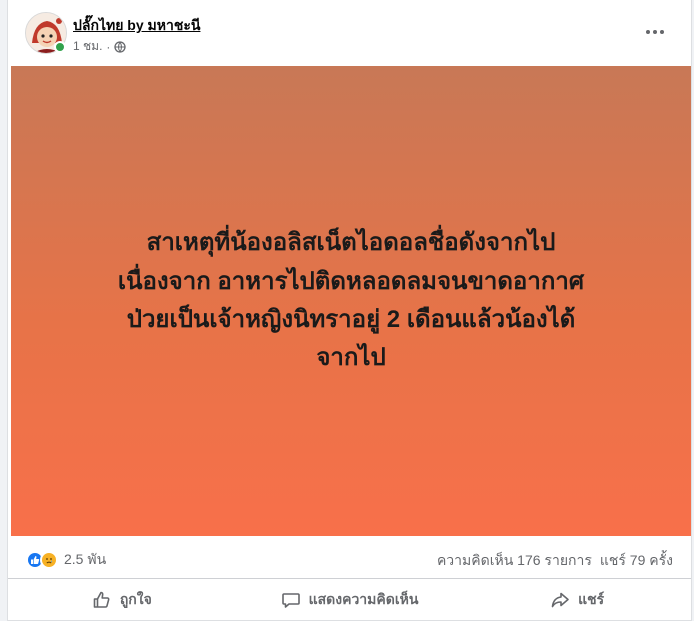 The height and width of the screenshot is (621, 694). I want to click on post-meta: 1 ชม. ·, so click(100, 46).